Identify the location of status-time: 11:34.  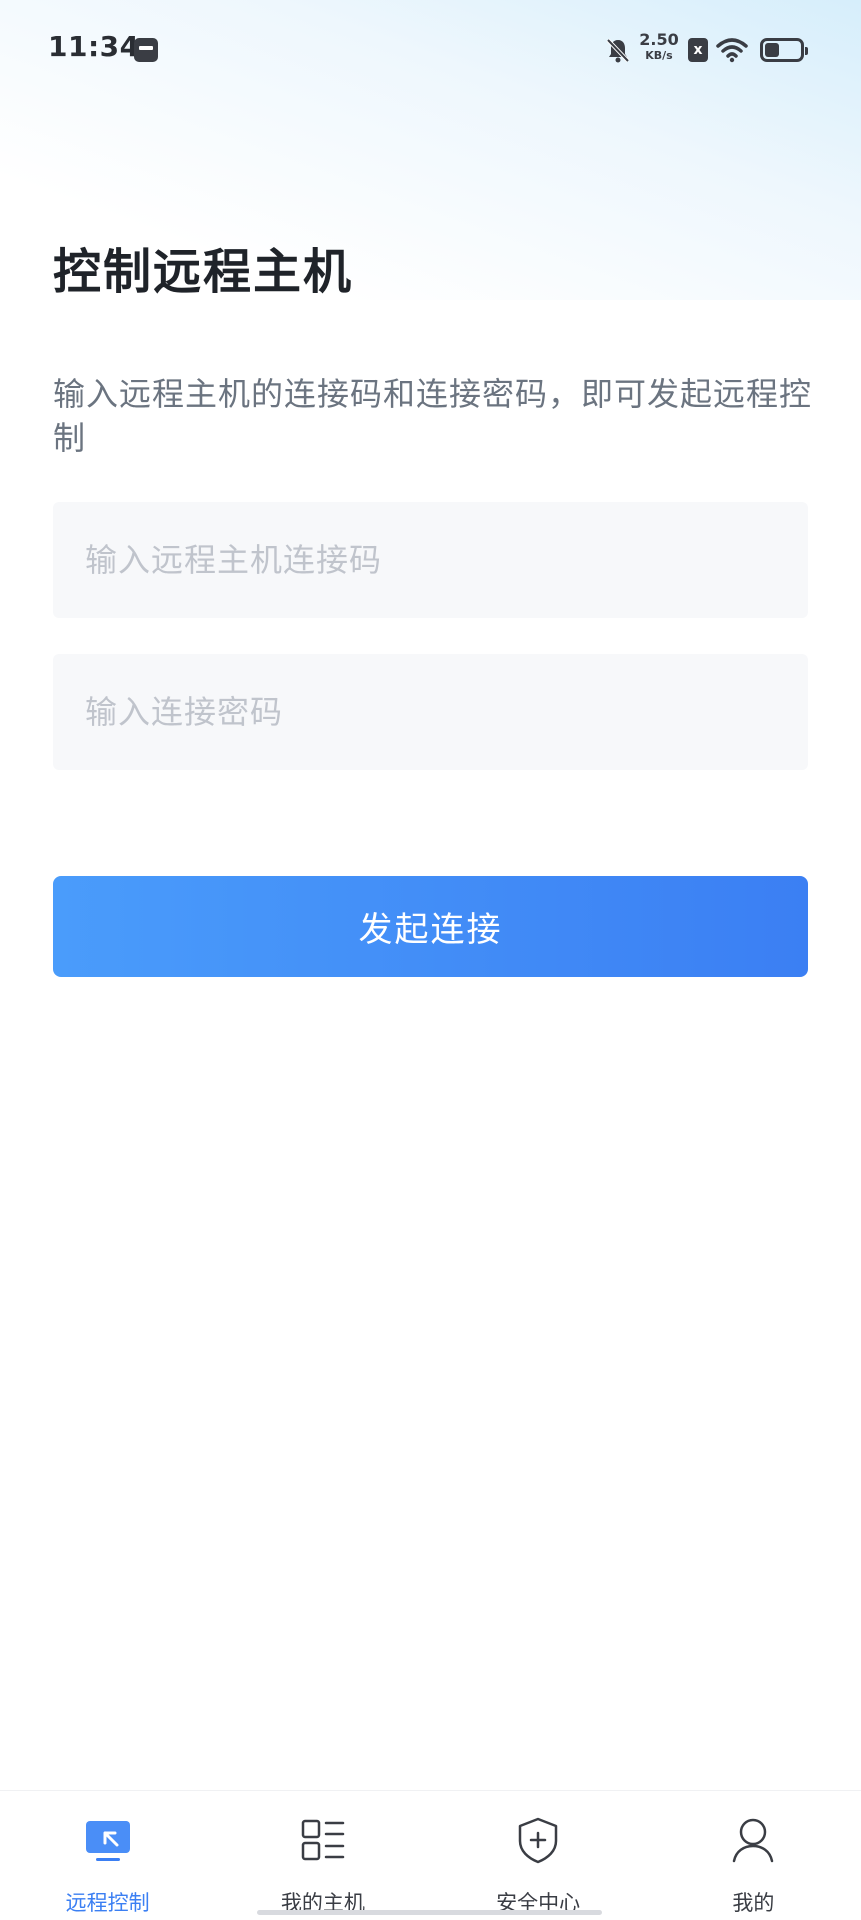
(94, 46).